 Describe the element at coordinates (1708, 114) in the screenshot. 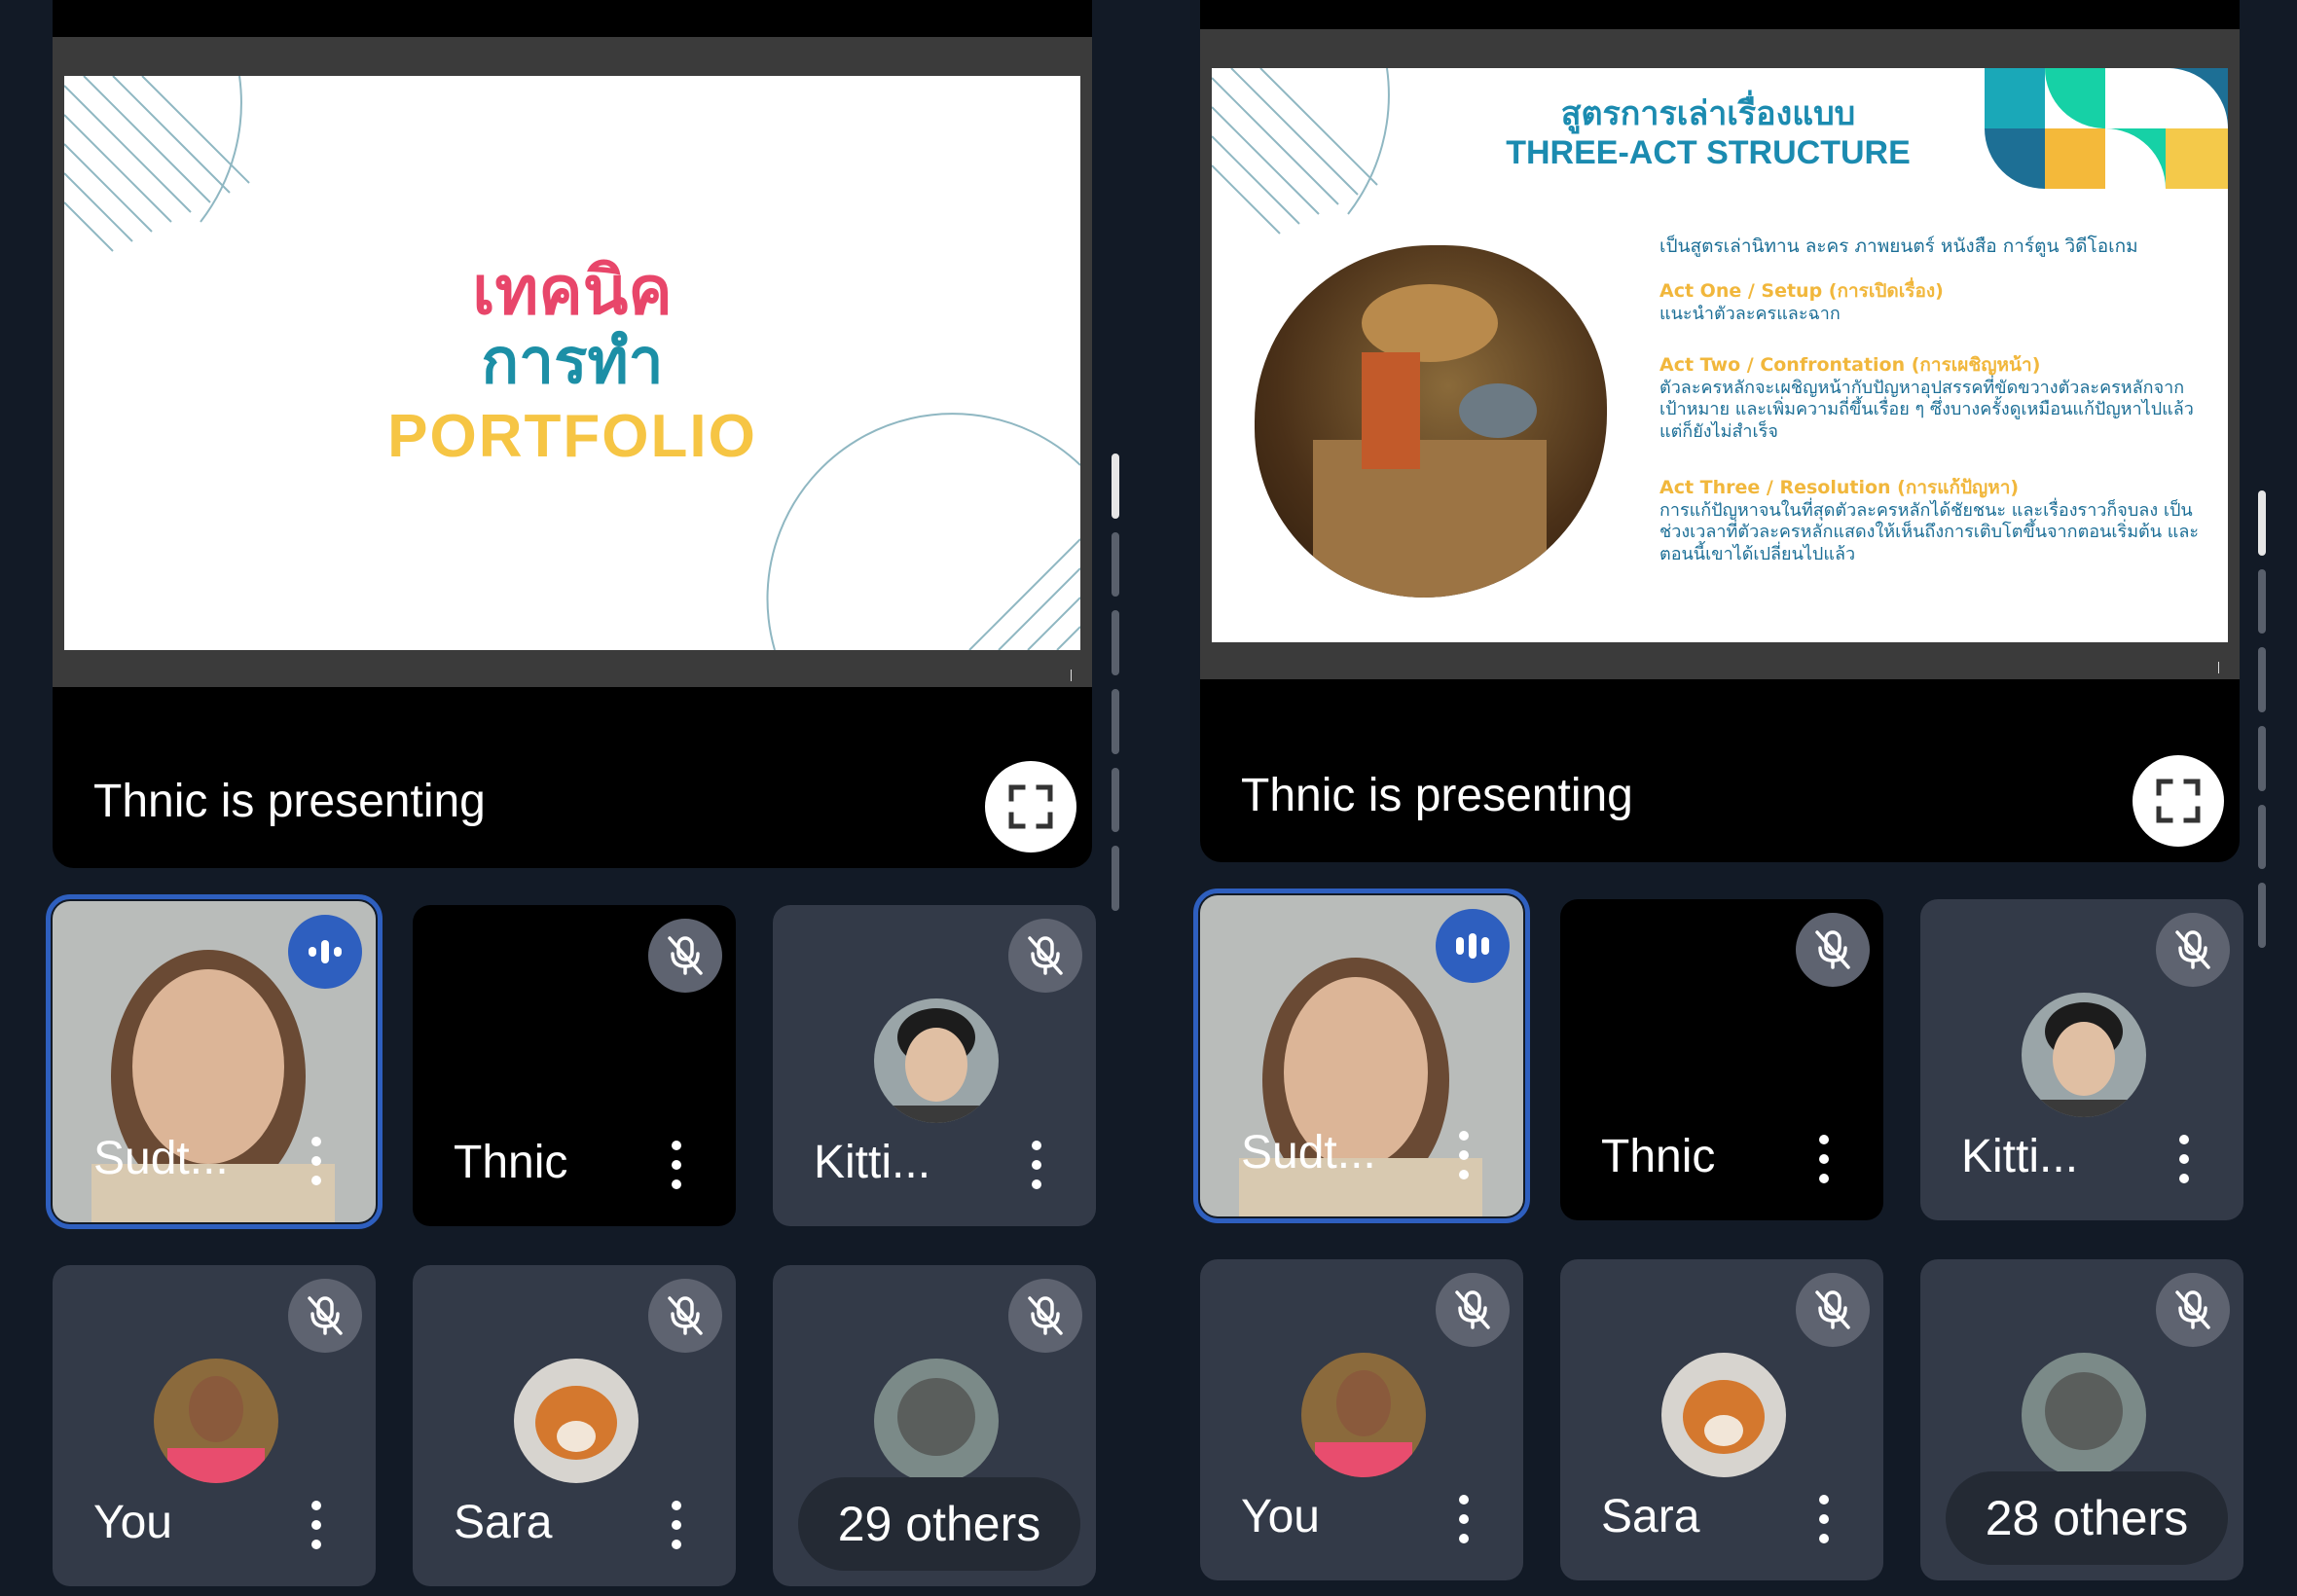

I see `slide-title-line1: สูตรการเล่าเรื่องแบบ` at that location.